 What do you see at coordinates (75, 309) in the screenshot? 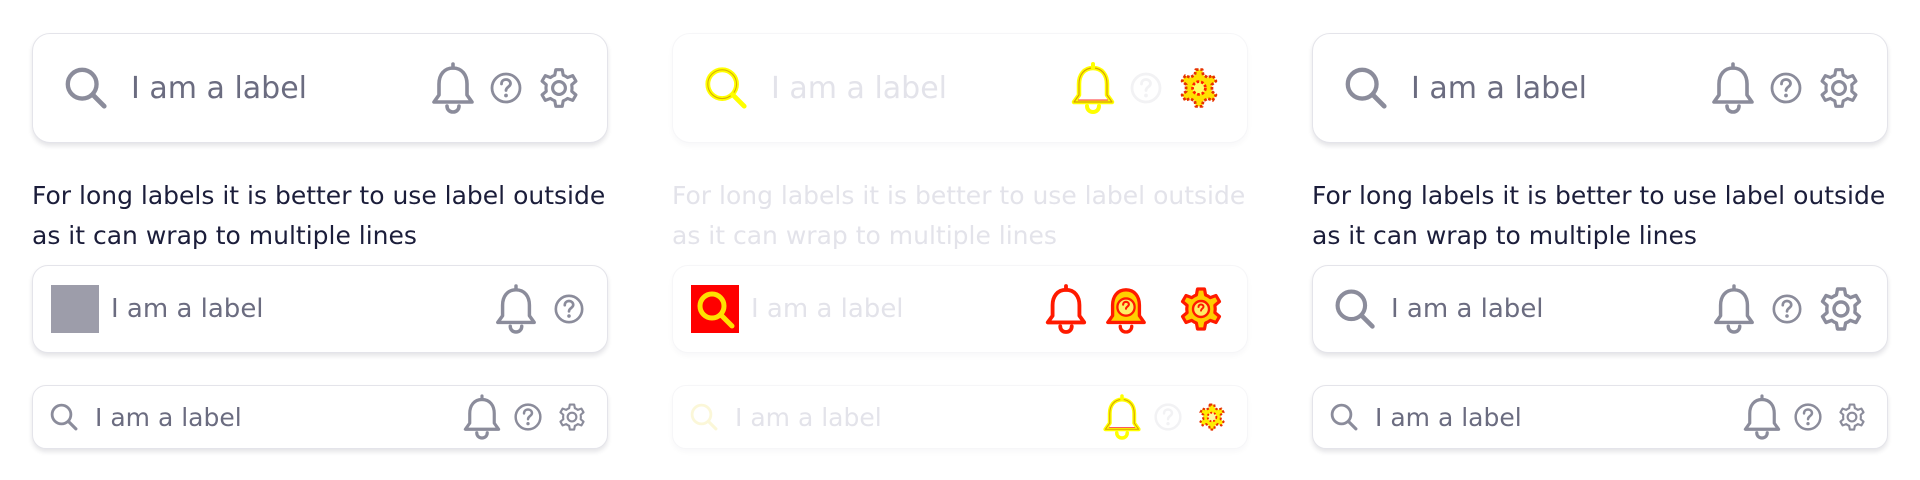
I see `placeholder-square` at bounding box center [75, 309].